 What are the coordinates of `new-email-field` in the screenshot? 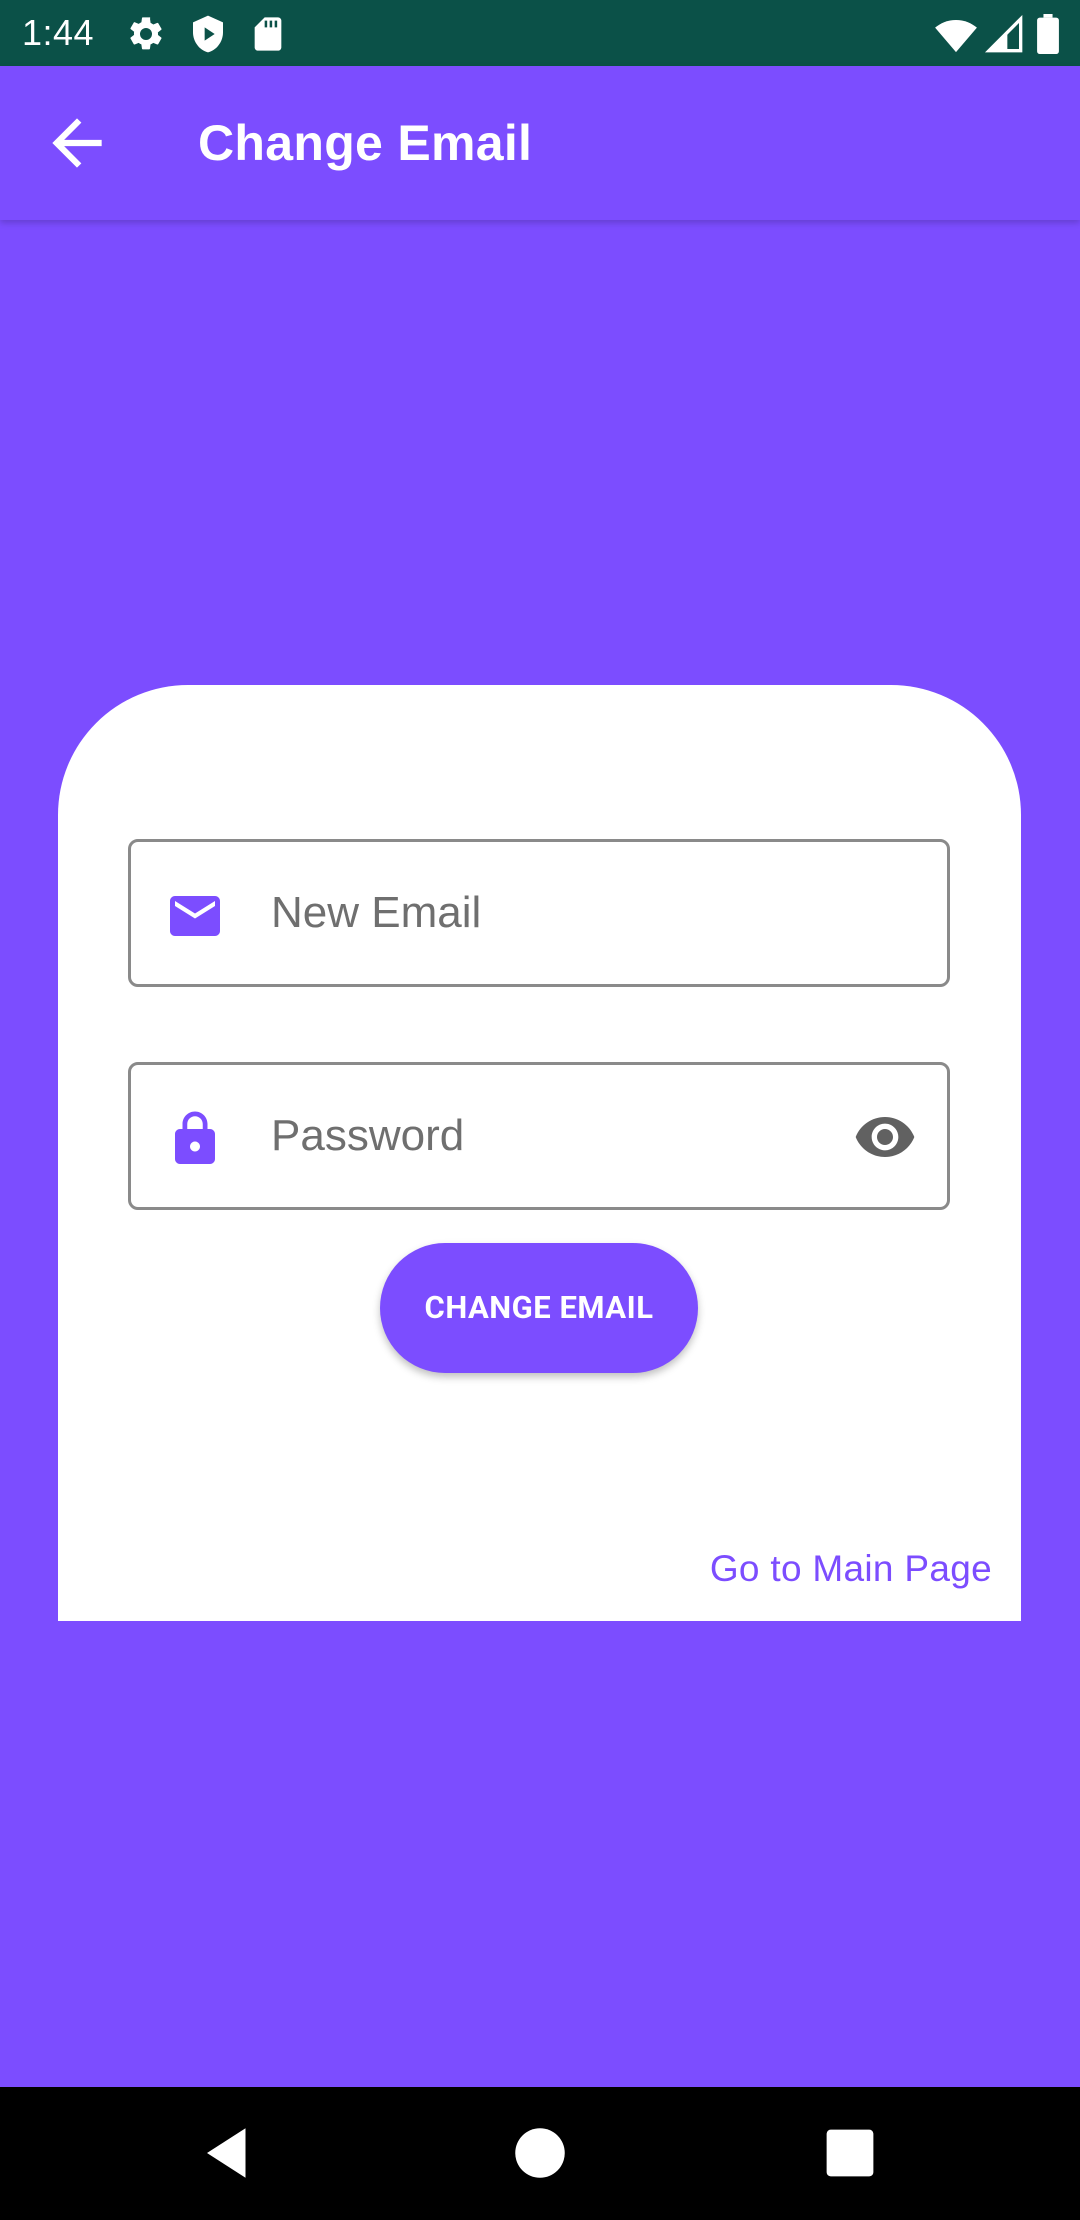 It's located at (539, 913).